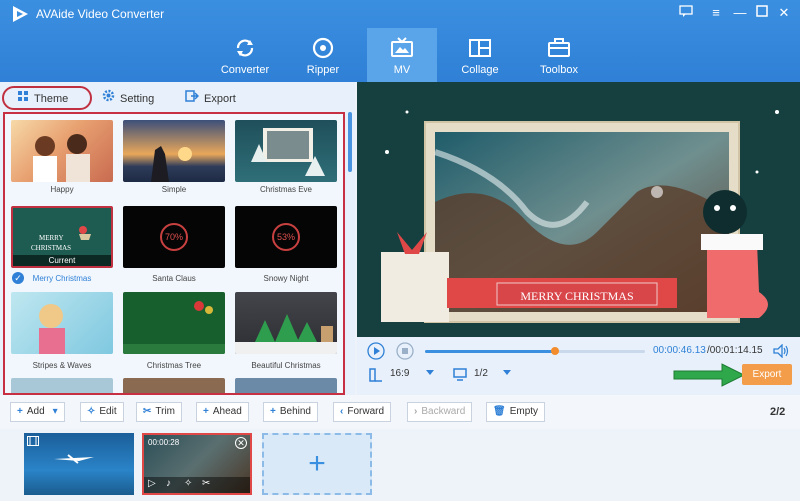  Describe the element at coordinates (33, 441) in the screenshot. I see `film-icon` at that location.